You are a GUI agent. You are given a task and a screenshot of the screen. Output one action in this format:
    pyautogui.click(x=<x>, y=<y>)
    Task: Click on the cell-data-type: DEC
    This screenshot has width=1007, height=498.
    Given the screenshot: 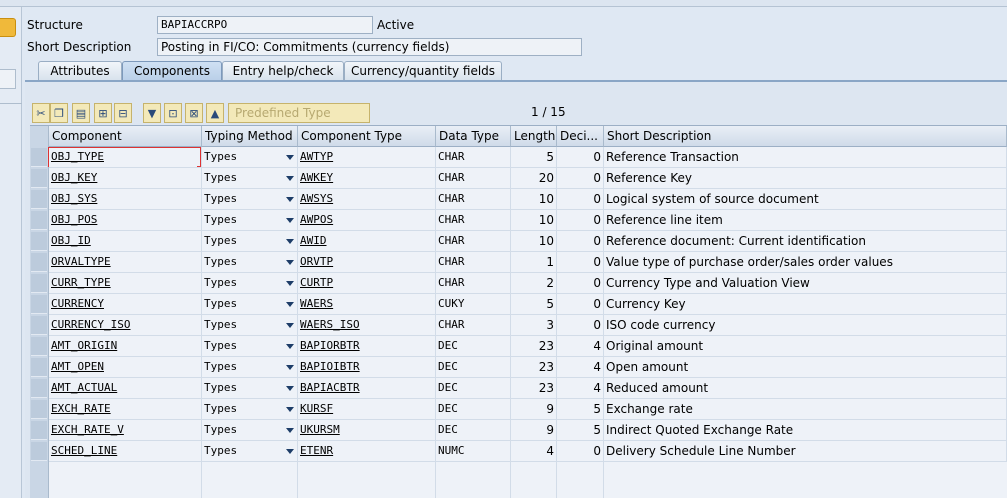 What is the action you would take?
    pyautogui.click(x=473, y=346)
    